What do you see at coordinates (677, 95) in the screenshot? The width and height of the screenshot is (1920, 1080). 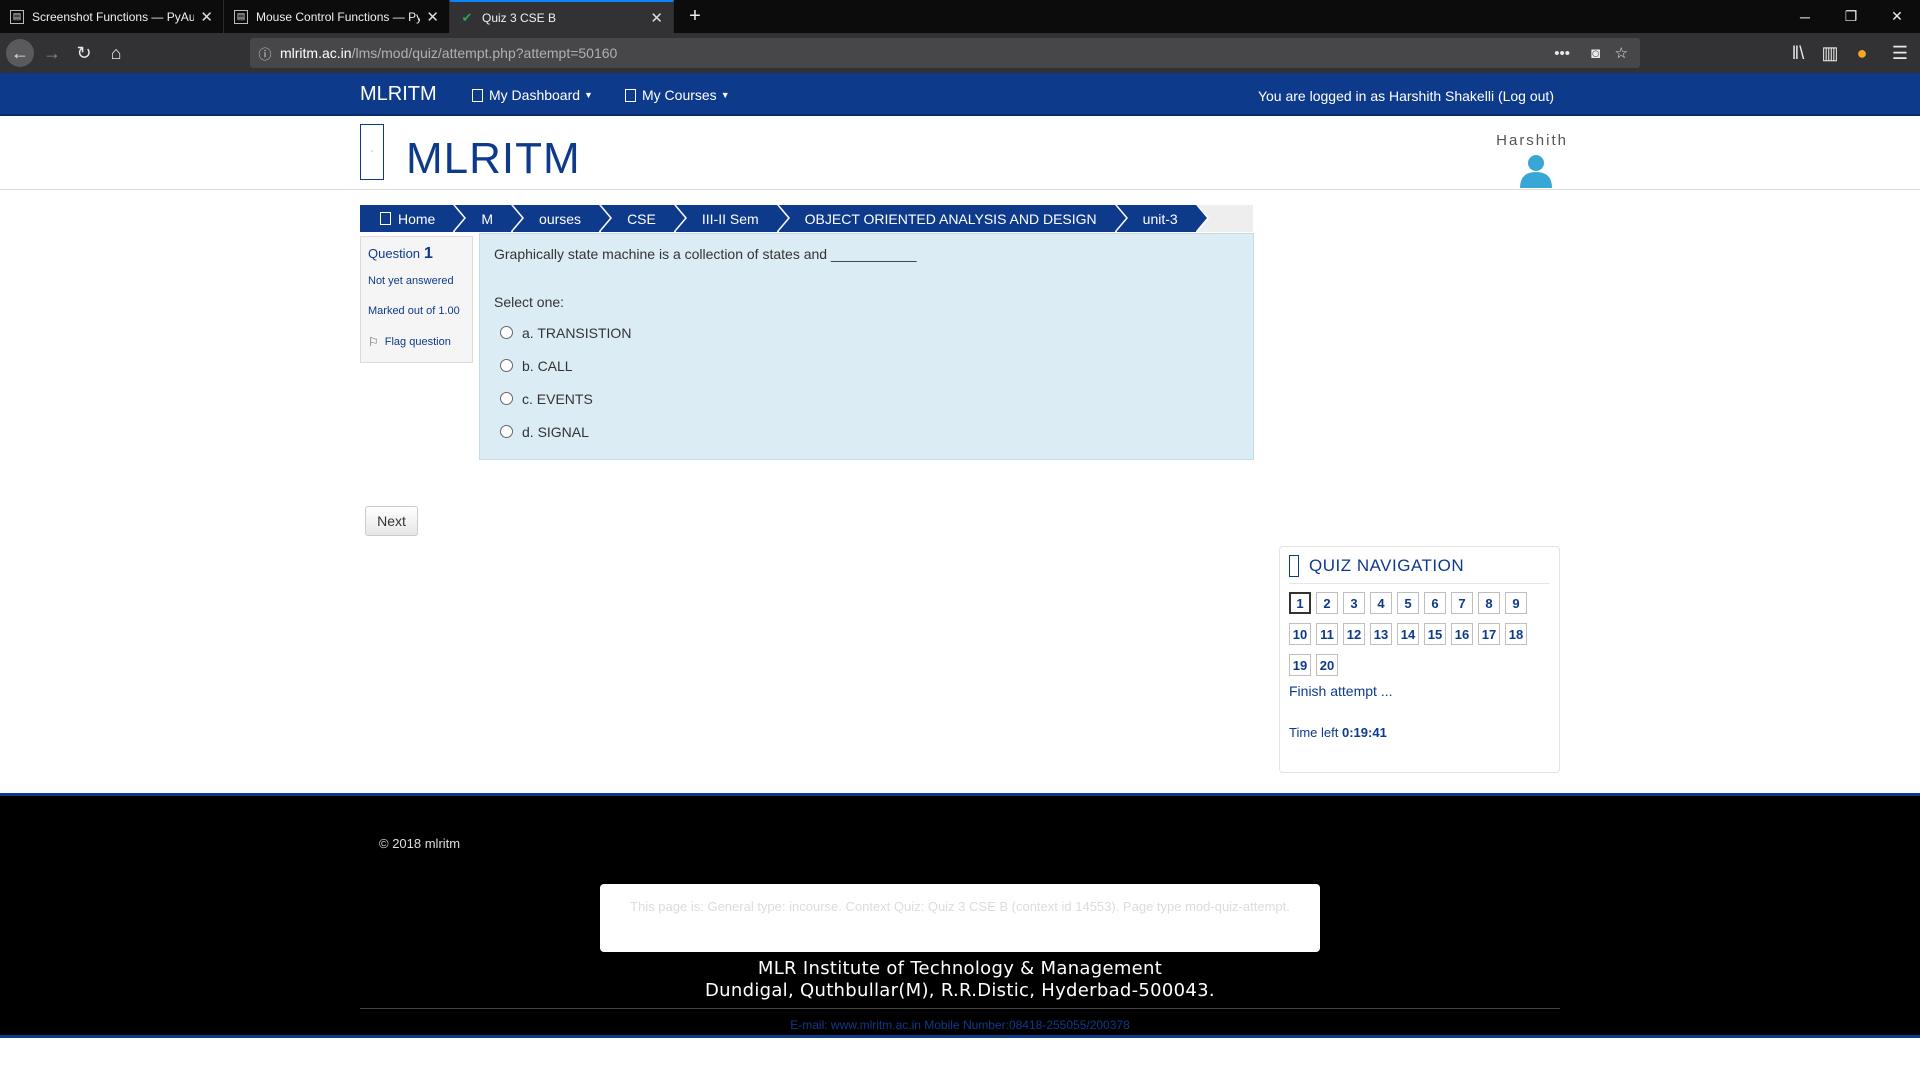 I see `my-courses-menu: My Courses ▼` at bounding box center [677, 95].